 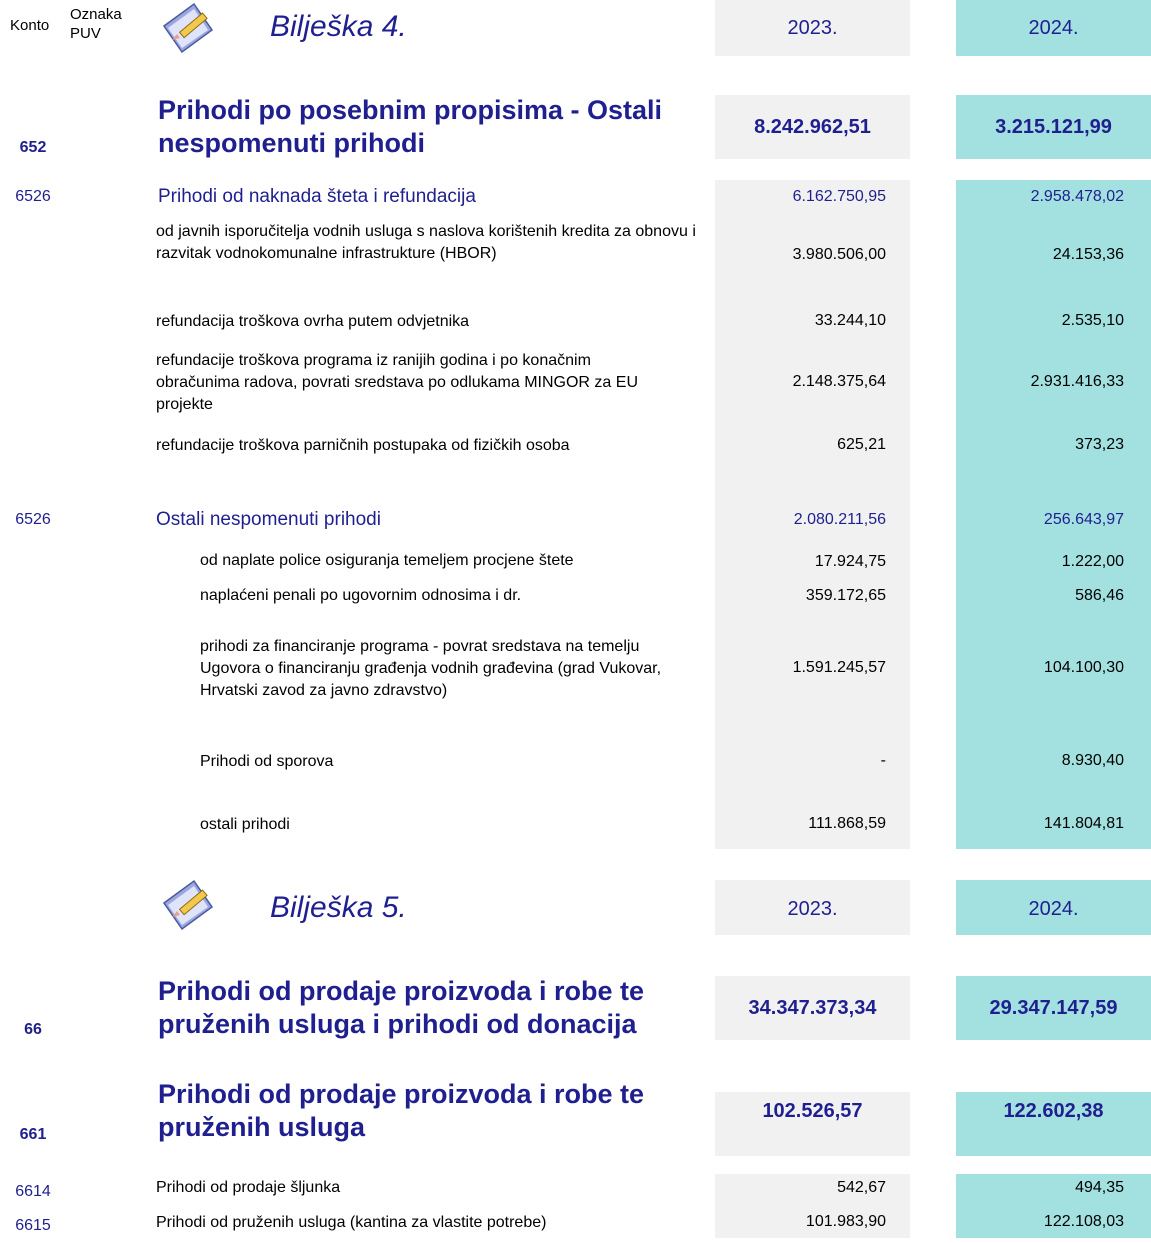 What do you see at coordinates (33, 1134) in the screenshot?
I see `konto-661: 661` at bounding box center [33, 1134].